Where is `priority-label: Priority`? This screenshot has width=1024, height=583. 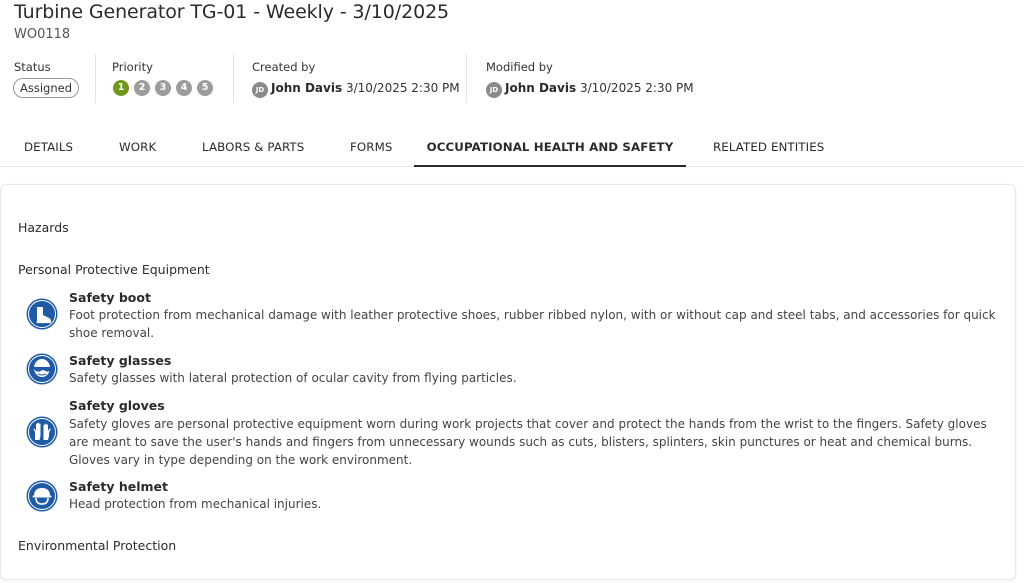
priority-label: Priority is located at coordinates (132, 67).